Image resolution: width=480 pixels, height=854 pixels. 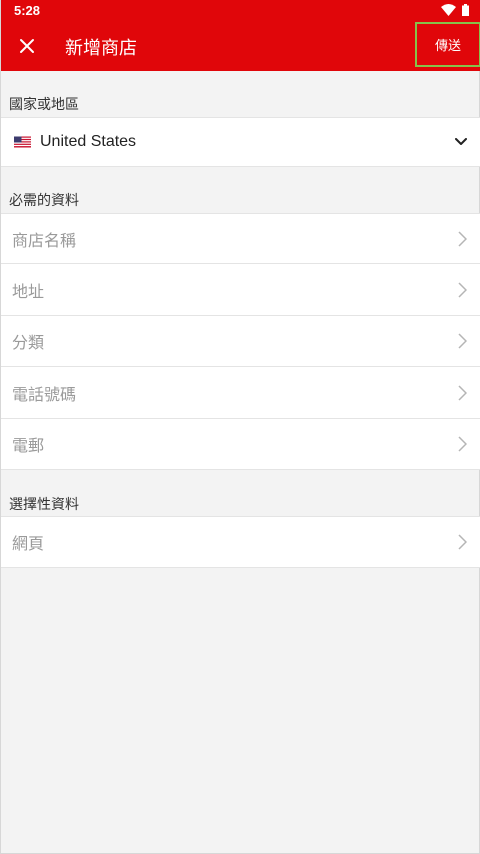 I want to click on close-icon, so click(x=27, y=46).